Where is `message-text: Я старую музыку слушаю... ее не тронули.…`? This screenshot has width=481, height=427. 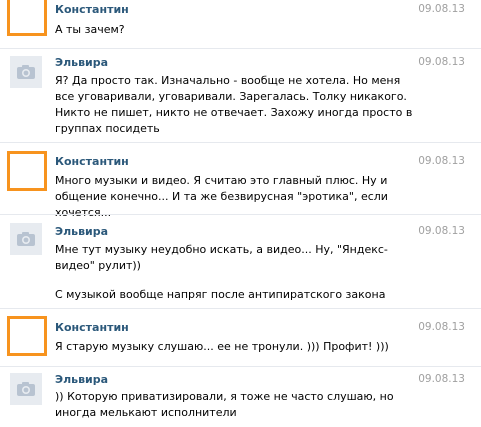
message-text: Я старую музыку слушаю... ее не тронули.… is located at coordinates (222, 346).